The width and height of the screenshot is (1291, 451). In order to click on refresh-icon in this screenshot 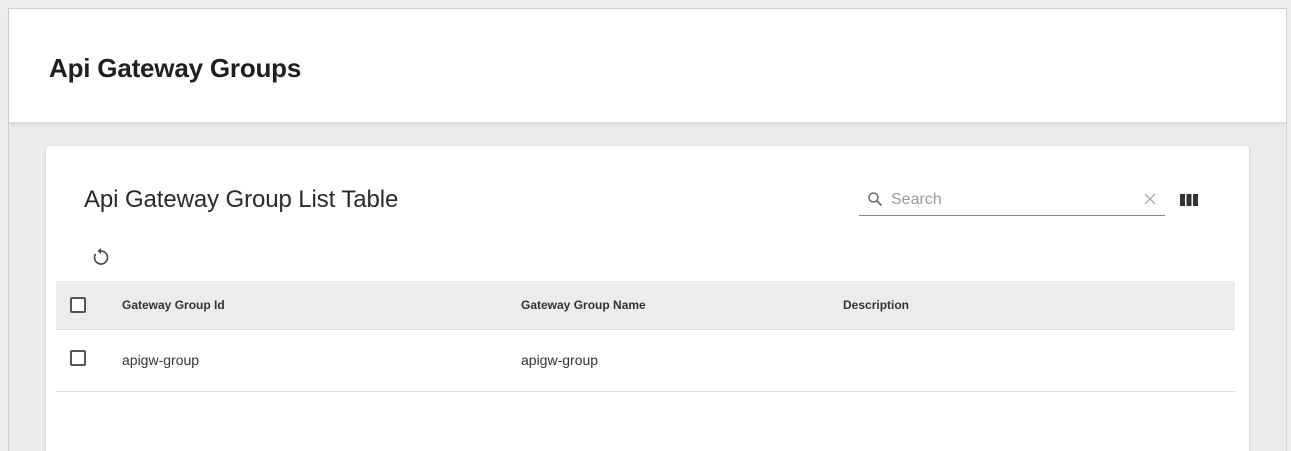, I will do `click(101, 257)`.